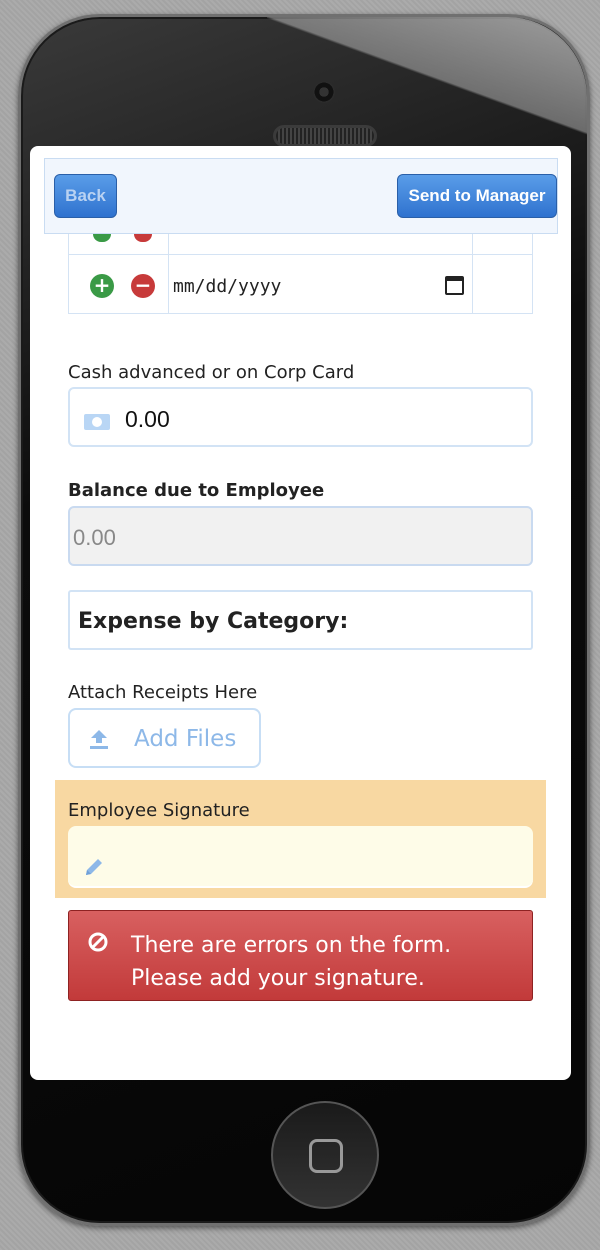  Describe the element at coordinates (163, 692) in the screenshot. I see `attach-receipts-label: Attach Receipts Here` at that location.